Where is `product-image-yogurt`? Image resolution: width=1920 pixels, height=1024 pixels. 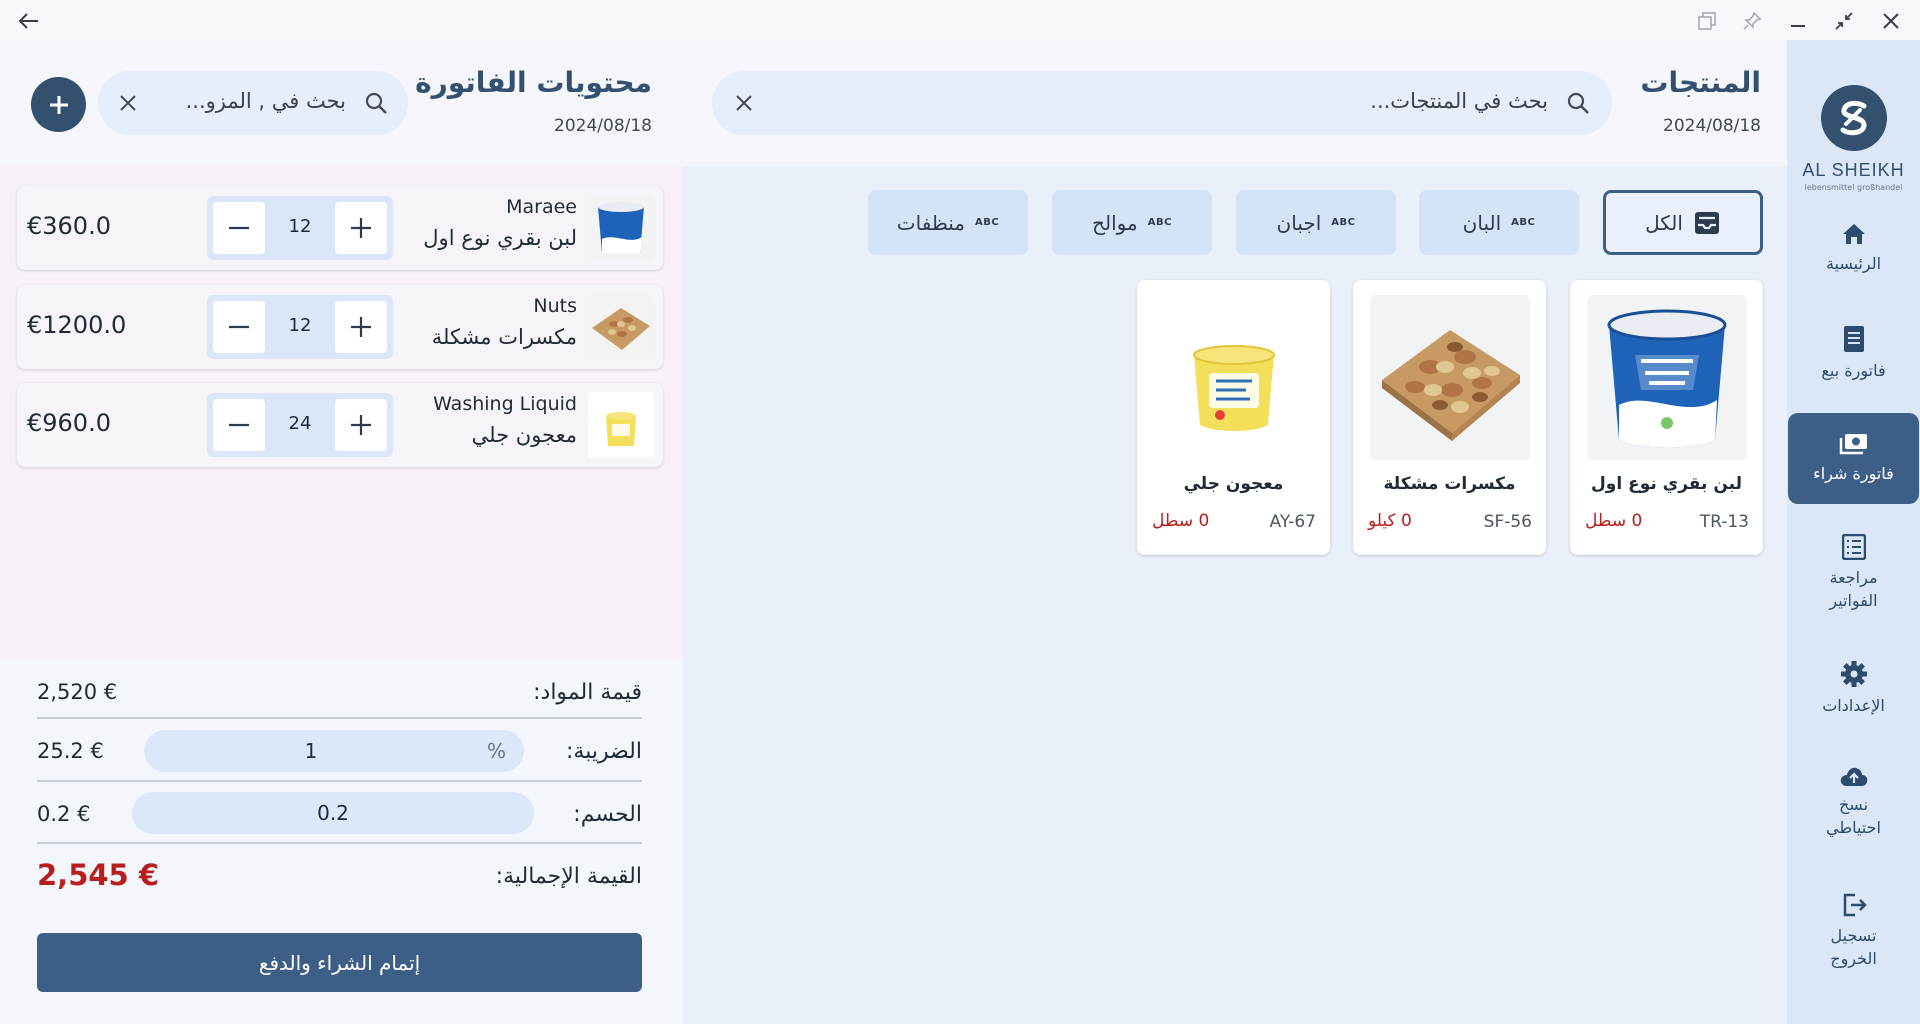
product-image-yogurt is located at coordinates (1667, 377).